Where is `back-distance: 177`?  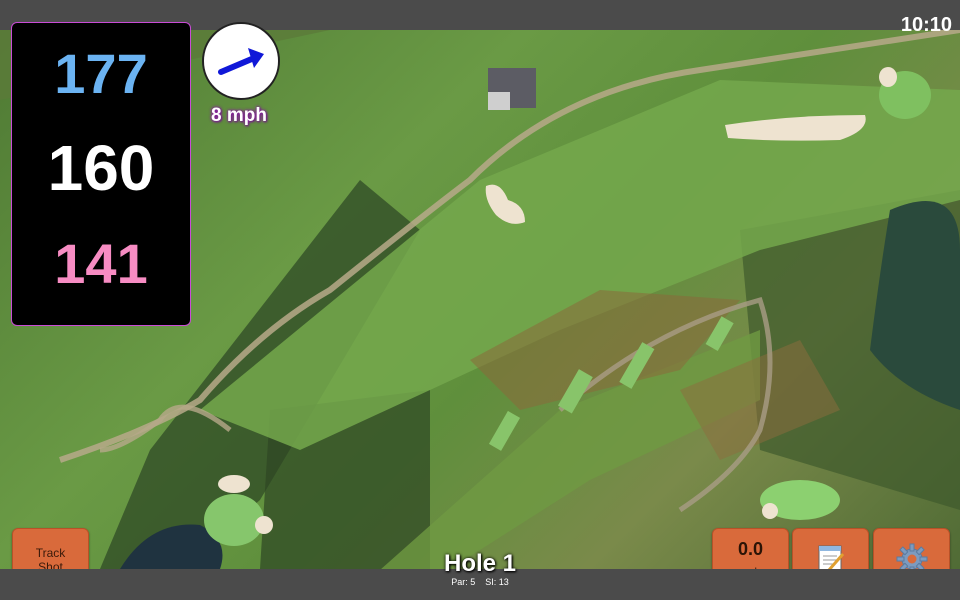
back-distance: 177 is located at coordinates (101, 73).